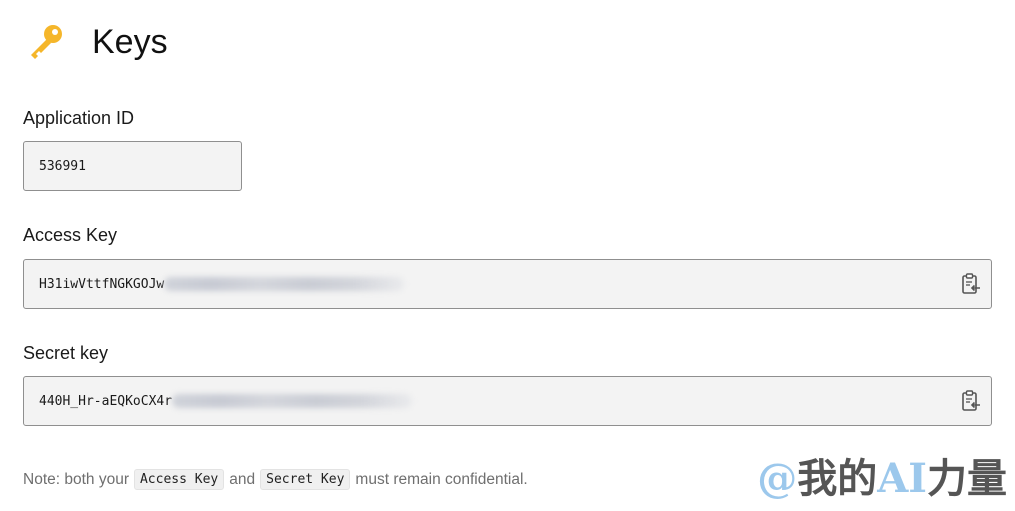 This screenshot has width=1015, height=511. Describe the element at coordinates (66, 353) in the screenshot. I see `secret-key-label: Secret key` at that location.